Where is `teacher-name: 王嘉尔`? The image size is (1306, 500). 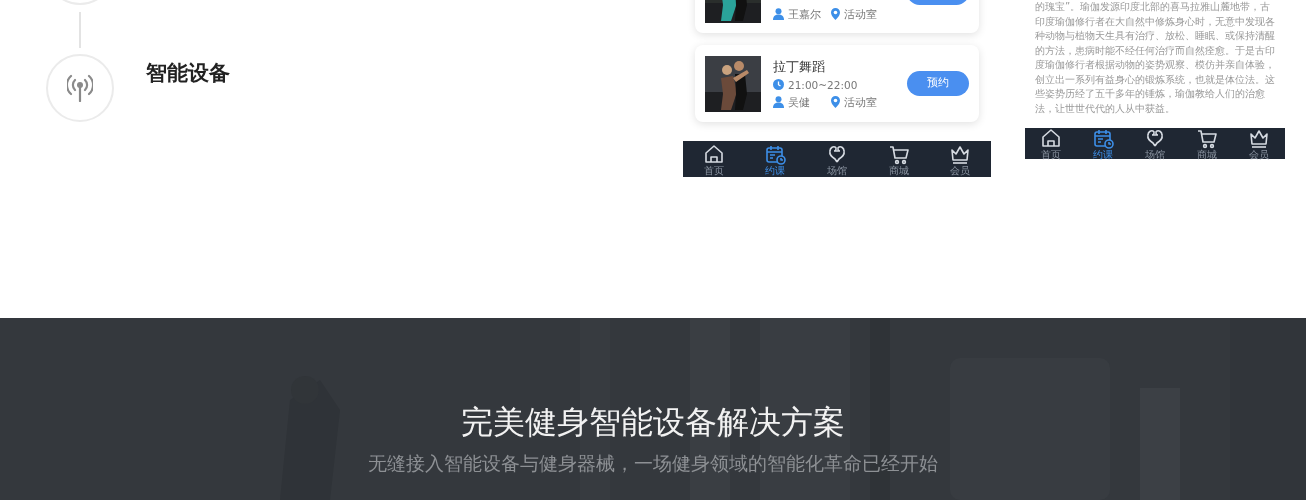 teacher-name: 王嘉尔 is located at coordinates (804, 14).